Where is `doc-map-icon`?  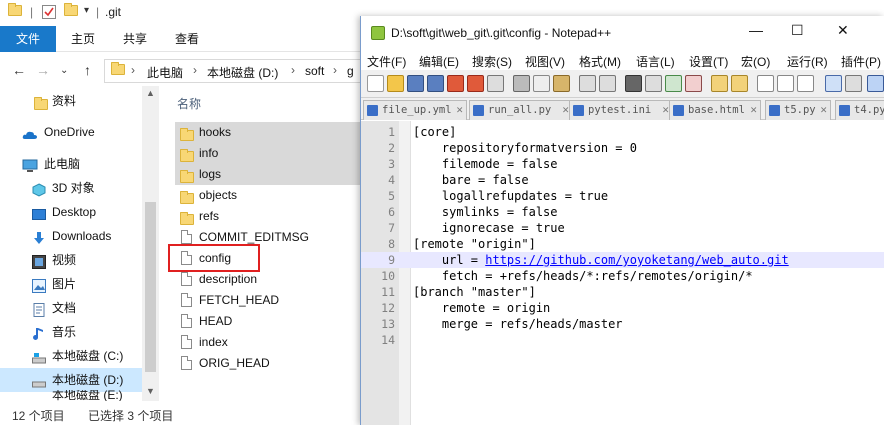 doc-map-icon is located at coordinates (833, 83).